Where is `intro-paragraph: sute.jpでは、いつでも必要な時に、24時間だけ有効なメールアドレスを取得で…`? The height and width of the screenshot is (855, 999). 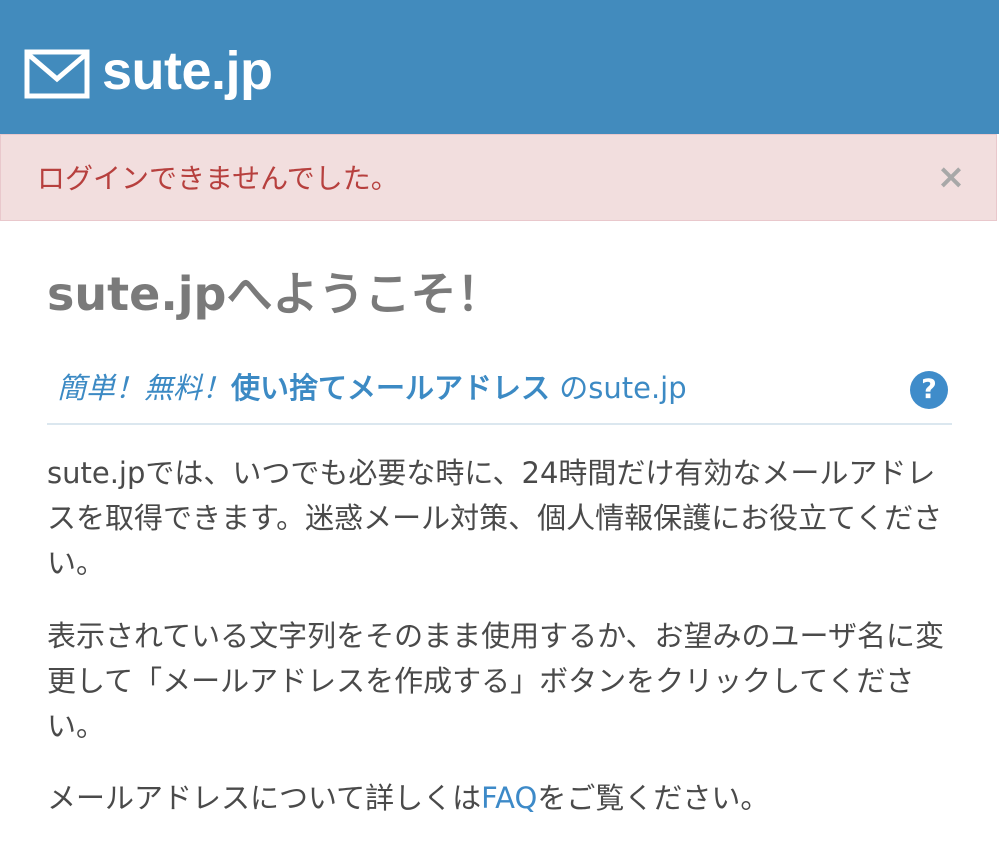
intro-paragraph: sute.jpでは、いつでも必要な時に、24時間だけ有効なメールアドレスを取得で… is located at coordinates (495, 518).